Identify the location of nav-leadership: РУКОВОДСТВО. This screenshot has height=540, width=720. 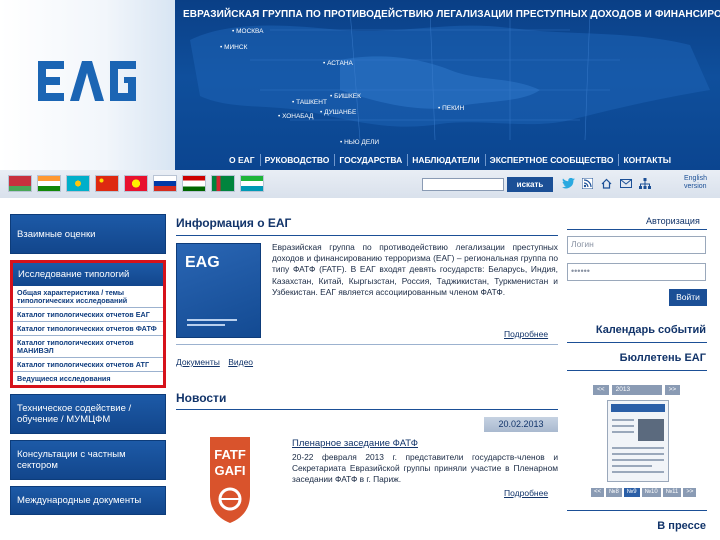
(298, 160).